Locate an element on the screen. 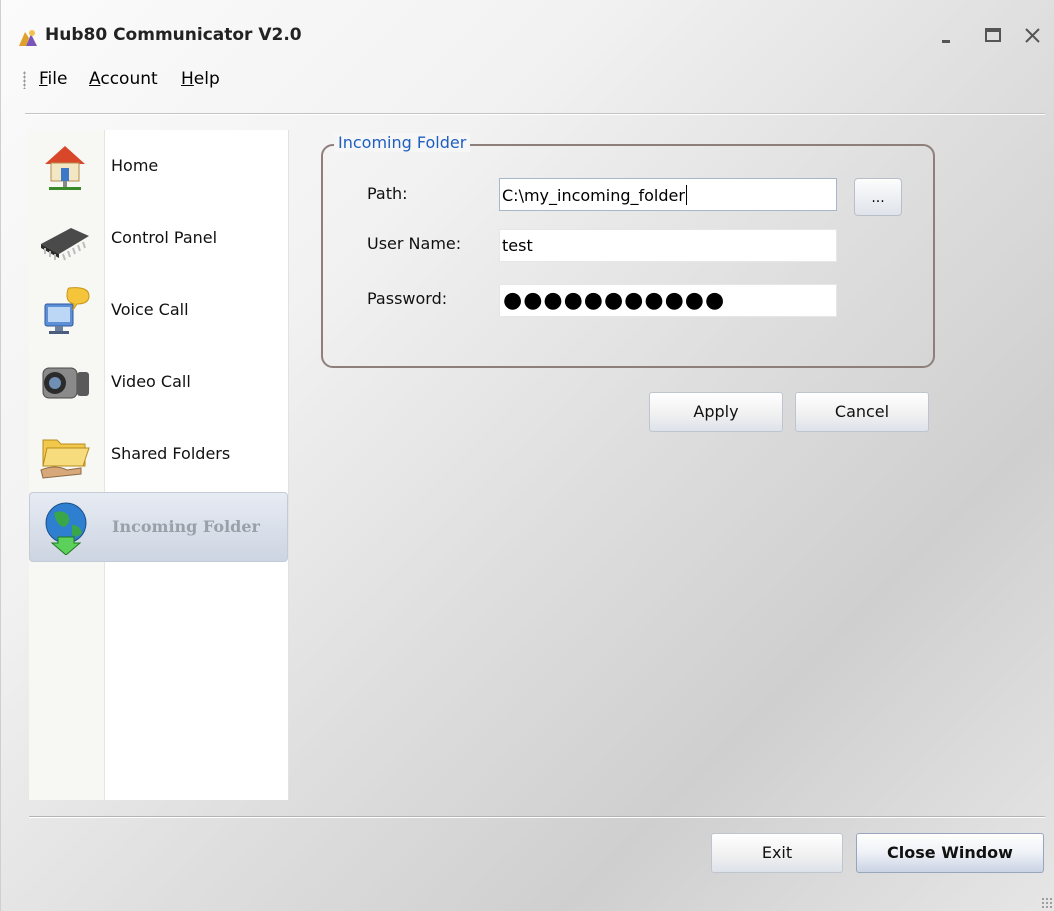 The width and height of the screenshot is (1054, 911). username-input: test is located at coordinates (668, 245).